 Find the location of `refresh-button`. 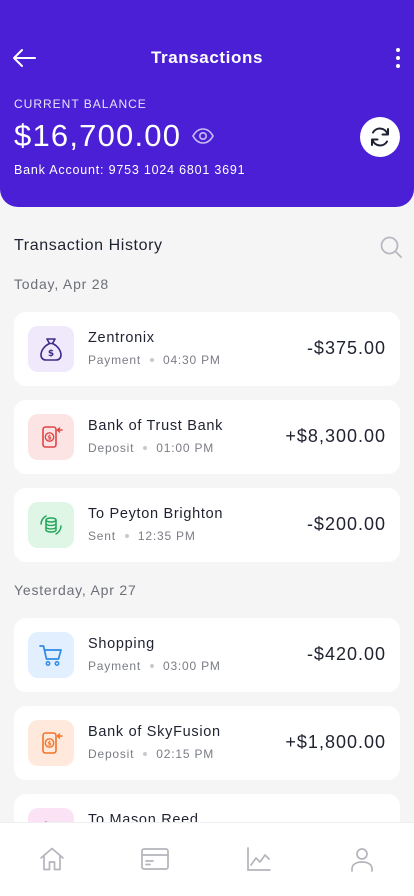

refresh-button is located at coordinates (380, 137).